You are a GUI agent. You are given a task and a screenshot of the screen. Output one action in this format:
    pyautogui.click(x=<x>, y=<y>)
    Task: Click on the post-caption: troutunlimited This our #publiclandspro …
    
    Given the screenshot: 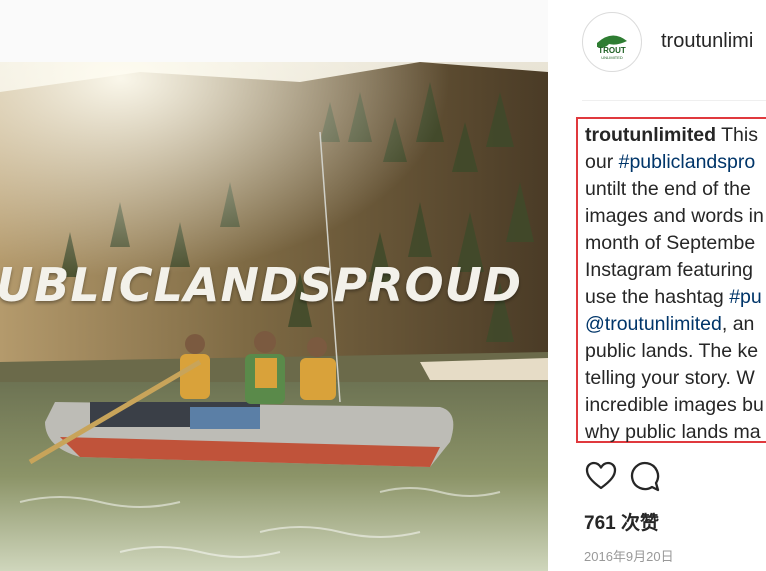 What is the action you would take?
    pyautogui.click(x=671, y=280)
    